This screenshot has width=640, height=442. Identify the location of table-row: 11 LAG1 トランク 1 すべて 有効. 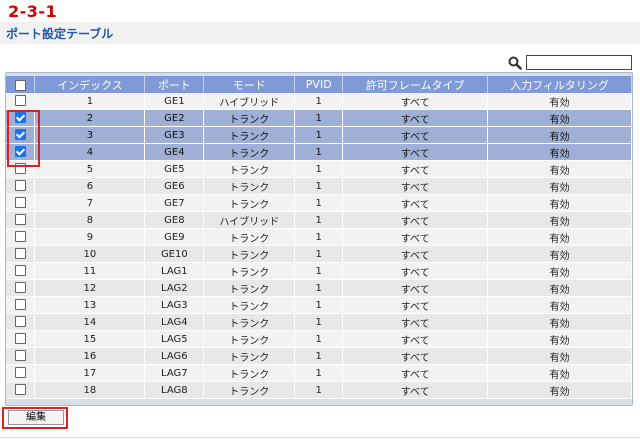
(319, 271).